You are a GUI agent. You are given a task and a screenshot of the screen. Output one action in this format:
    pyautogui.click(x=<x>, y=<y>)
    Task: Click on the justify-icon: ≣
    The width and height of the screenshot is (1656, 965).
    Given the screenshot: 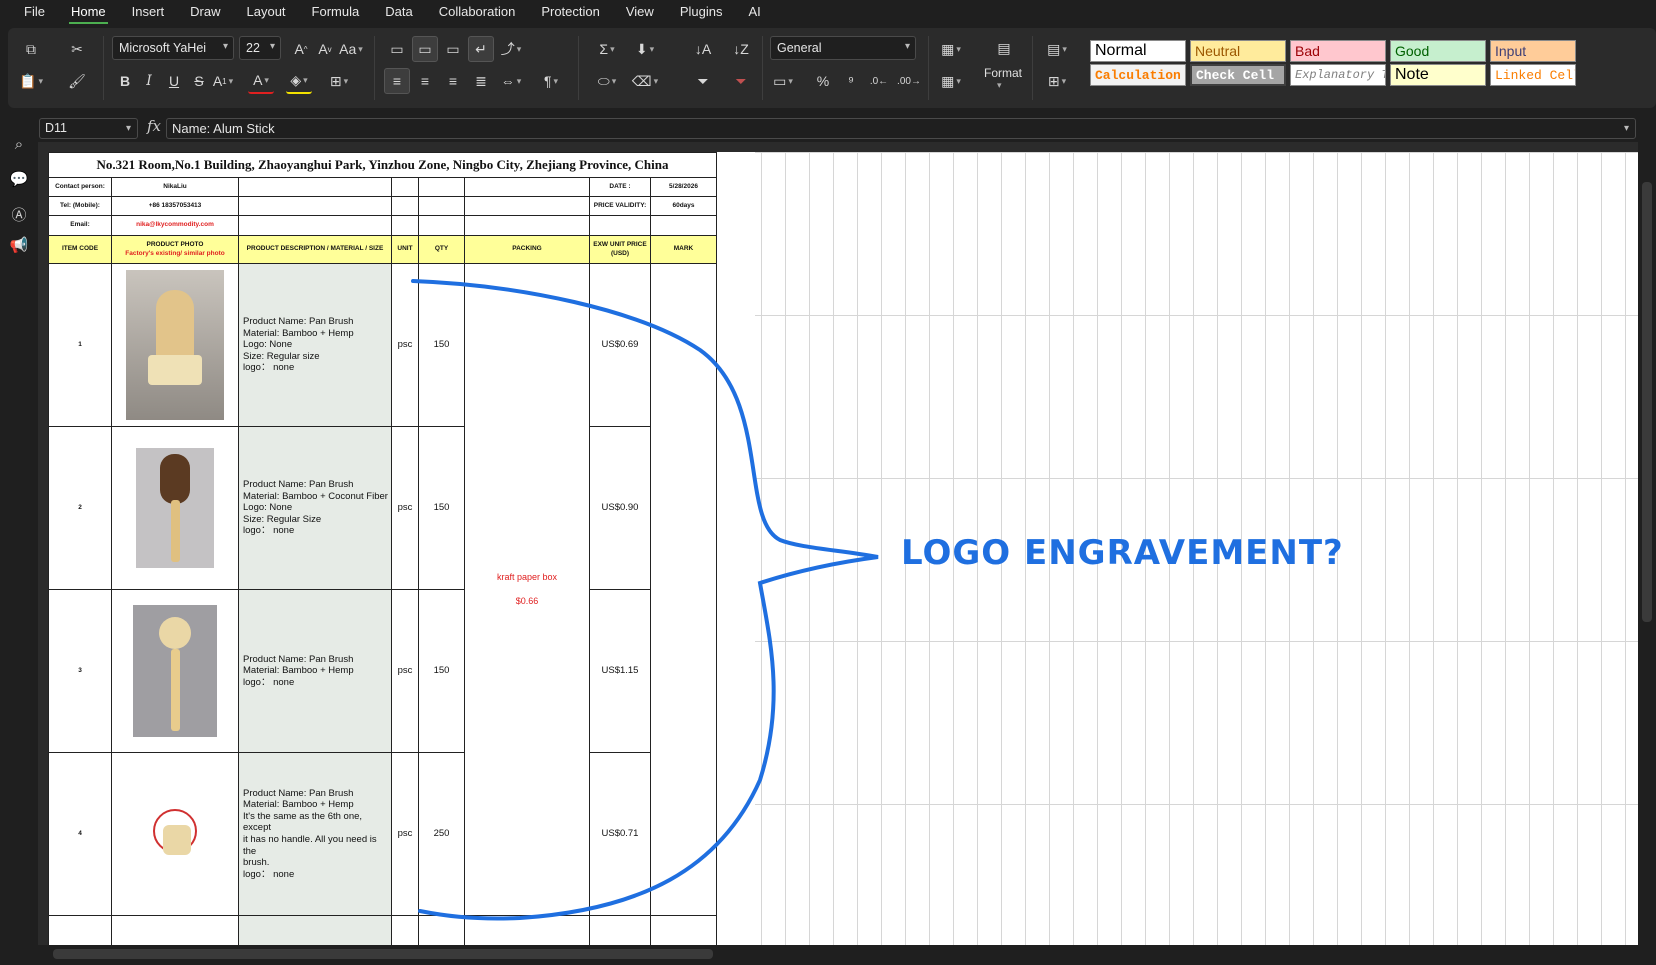 What is the action you would take?
    pyautogui.click(x=481, y=81)
    